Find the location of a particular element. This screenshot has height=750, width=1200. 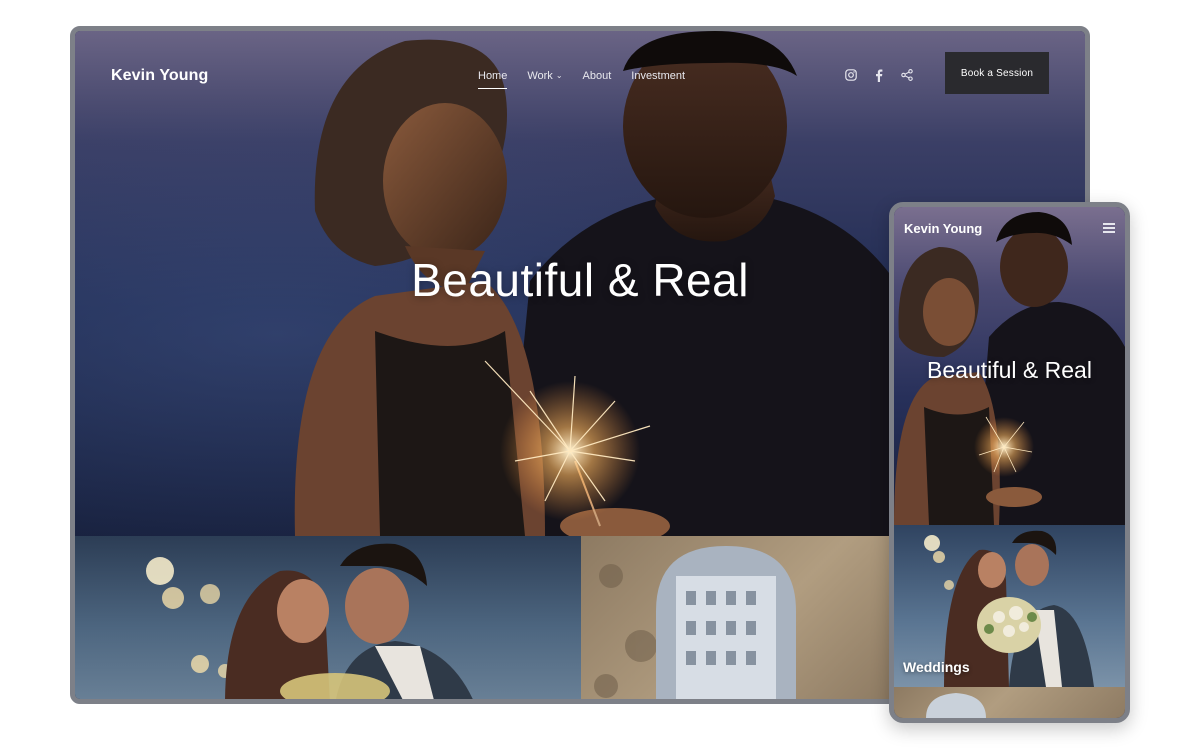

instagram-icon is located at coordinates (852, 76).